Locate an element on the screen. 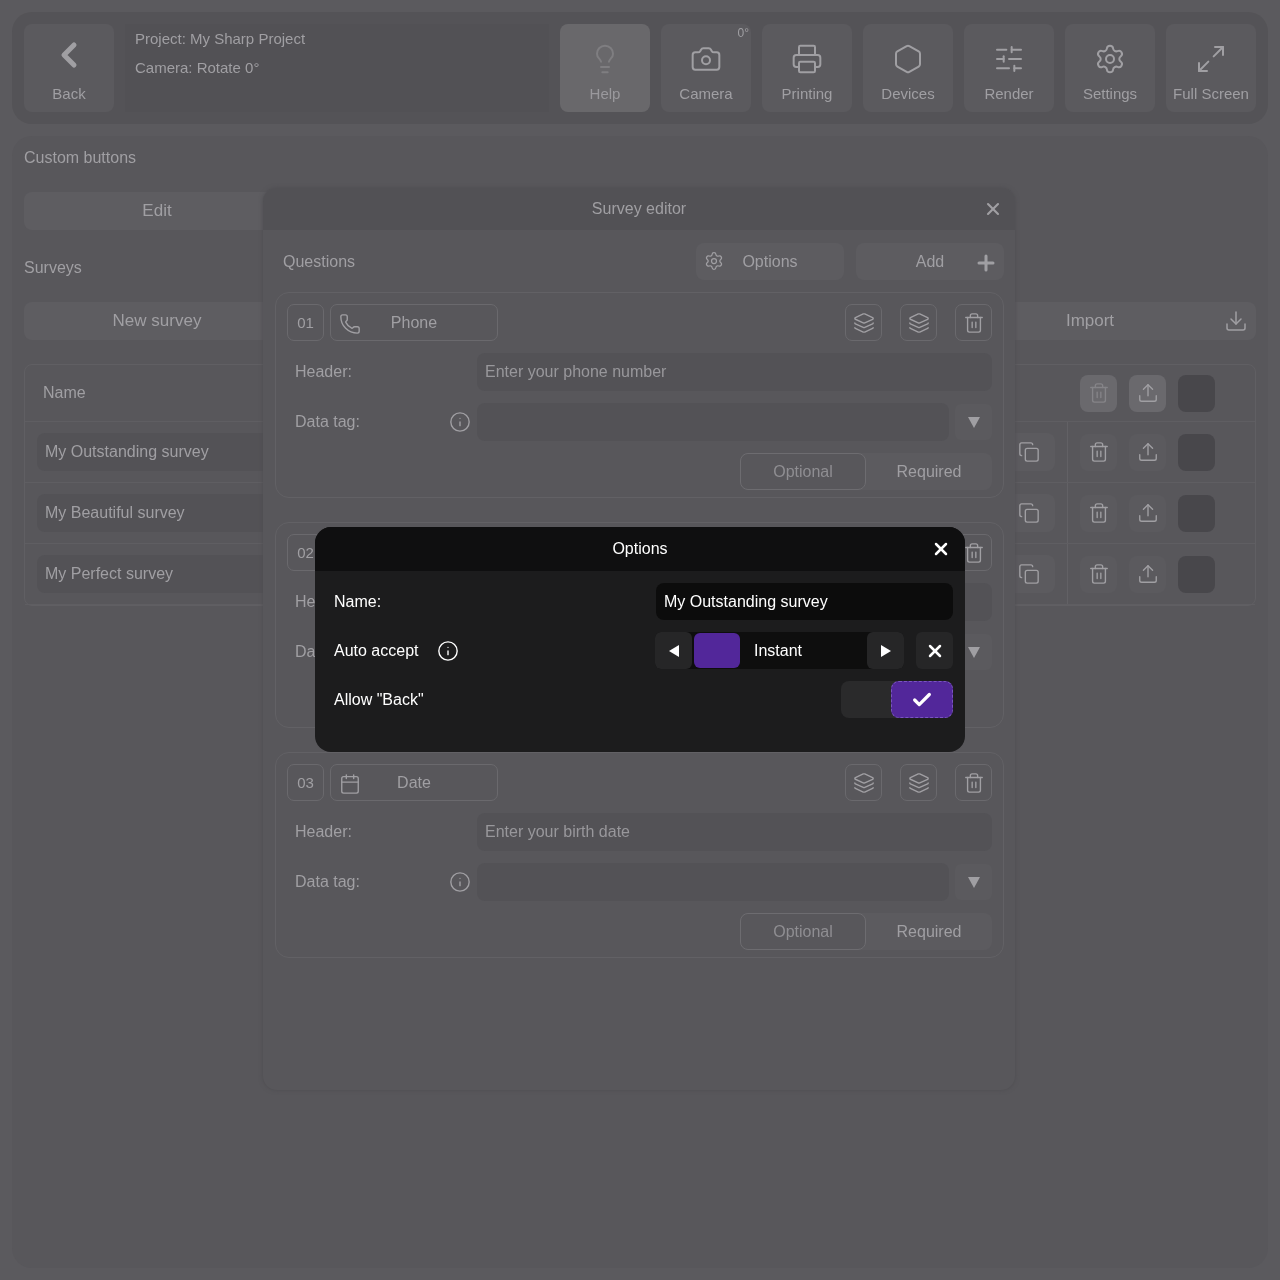 This screenshot has height=1280, width=1280. toolbar-button: Printing is located at coordinates (807, 68).